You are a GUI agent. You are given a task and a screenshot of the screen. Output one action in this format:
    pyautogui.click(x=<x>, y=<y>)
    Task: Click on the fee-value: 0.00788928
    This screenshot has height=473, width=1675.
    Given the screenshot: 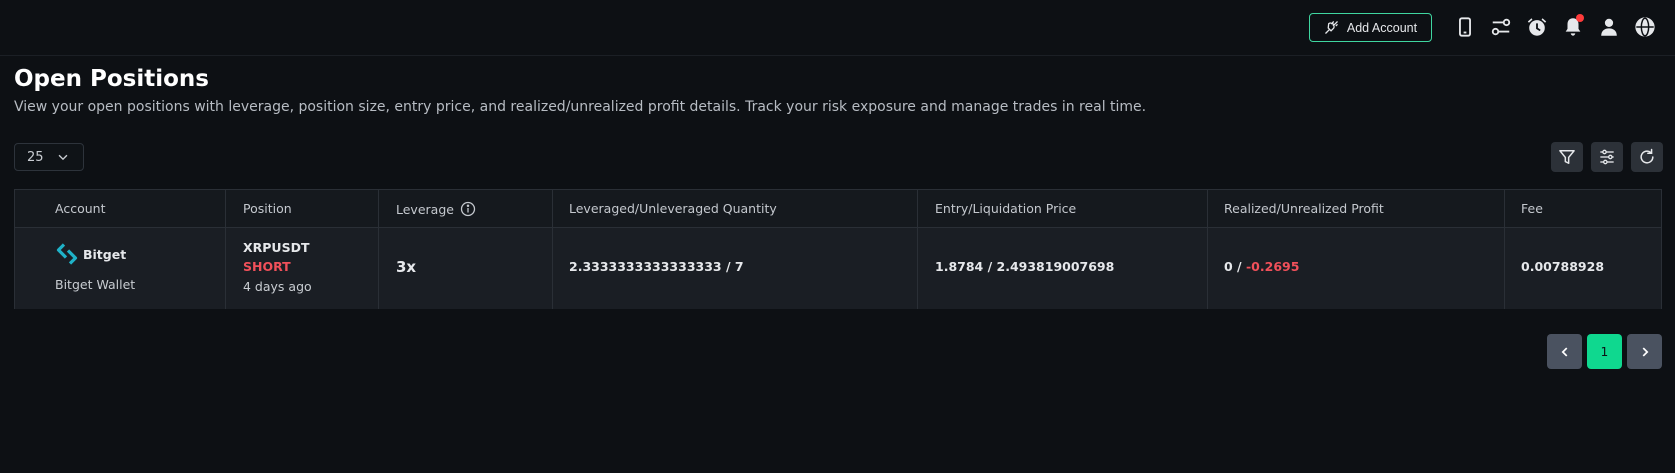 What is the action you would take?
    pyautogui.click(x=1563, y=266)
    